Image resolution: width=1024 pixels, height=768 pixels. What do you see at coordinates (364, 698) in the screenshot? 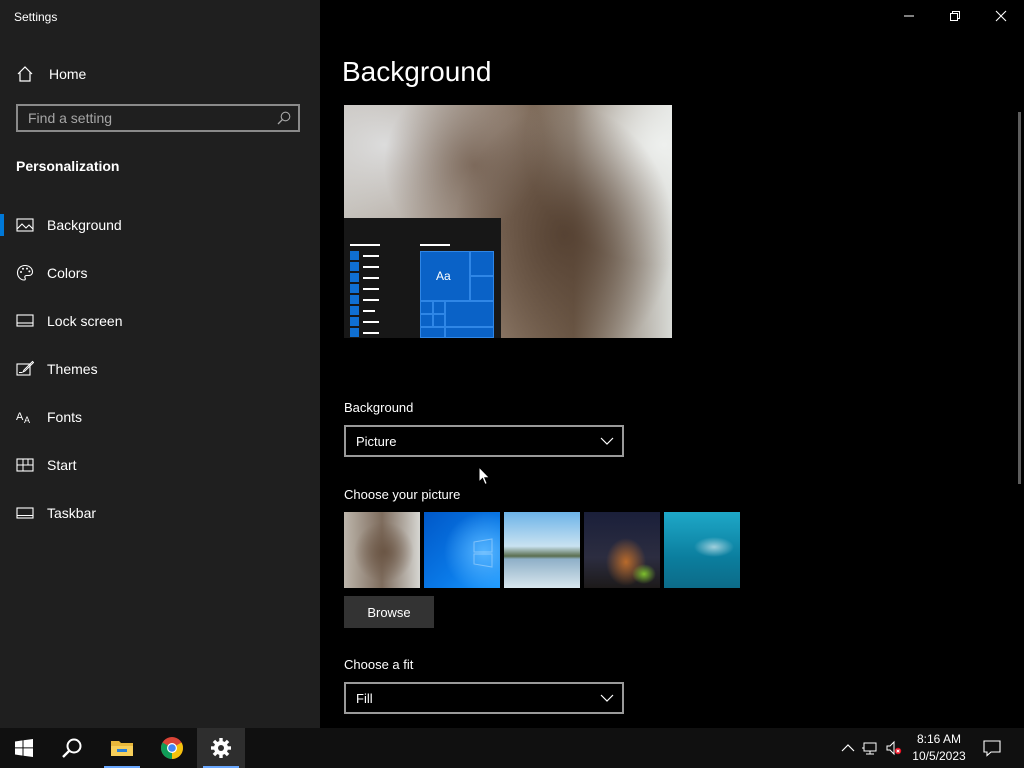
I see `fit-dropdown-value: Fill` at bounding box center [364, 698].